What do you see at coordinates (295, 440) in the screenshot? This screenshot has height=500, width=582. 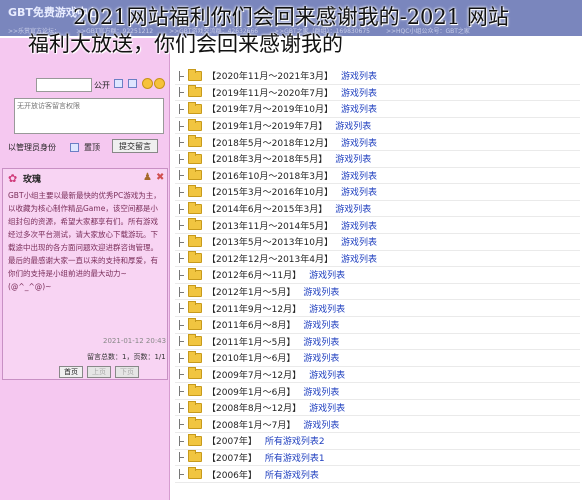 I see `game-list-link: 所有游戏列表2` at bounding box center [295, 440].